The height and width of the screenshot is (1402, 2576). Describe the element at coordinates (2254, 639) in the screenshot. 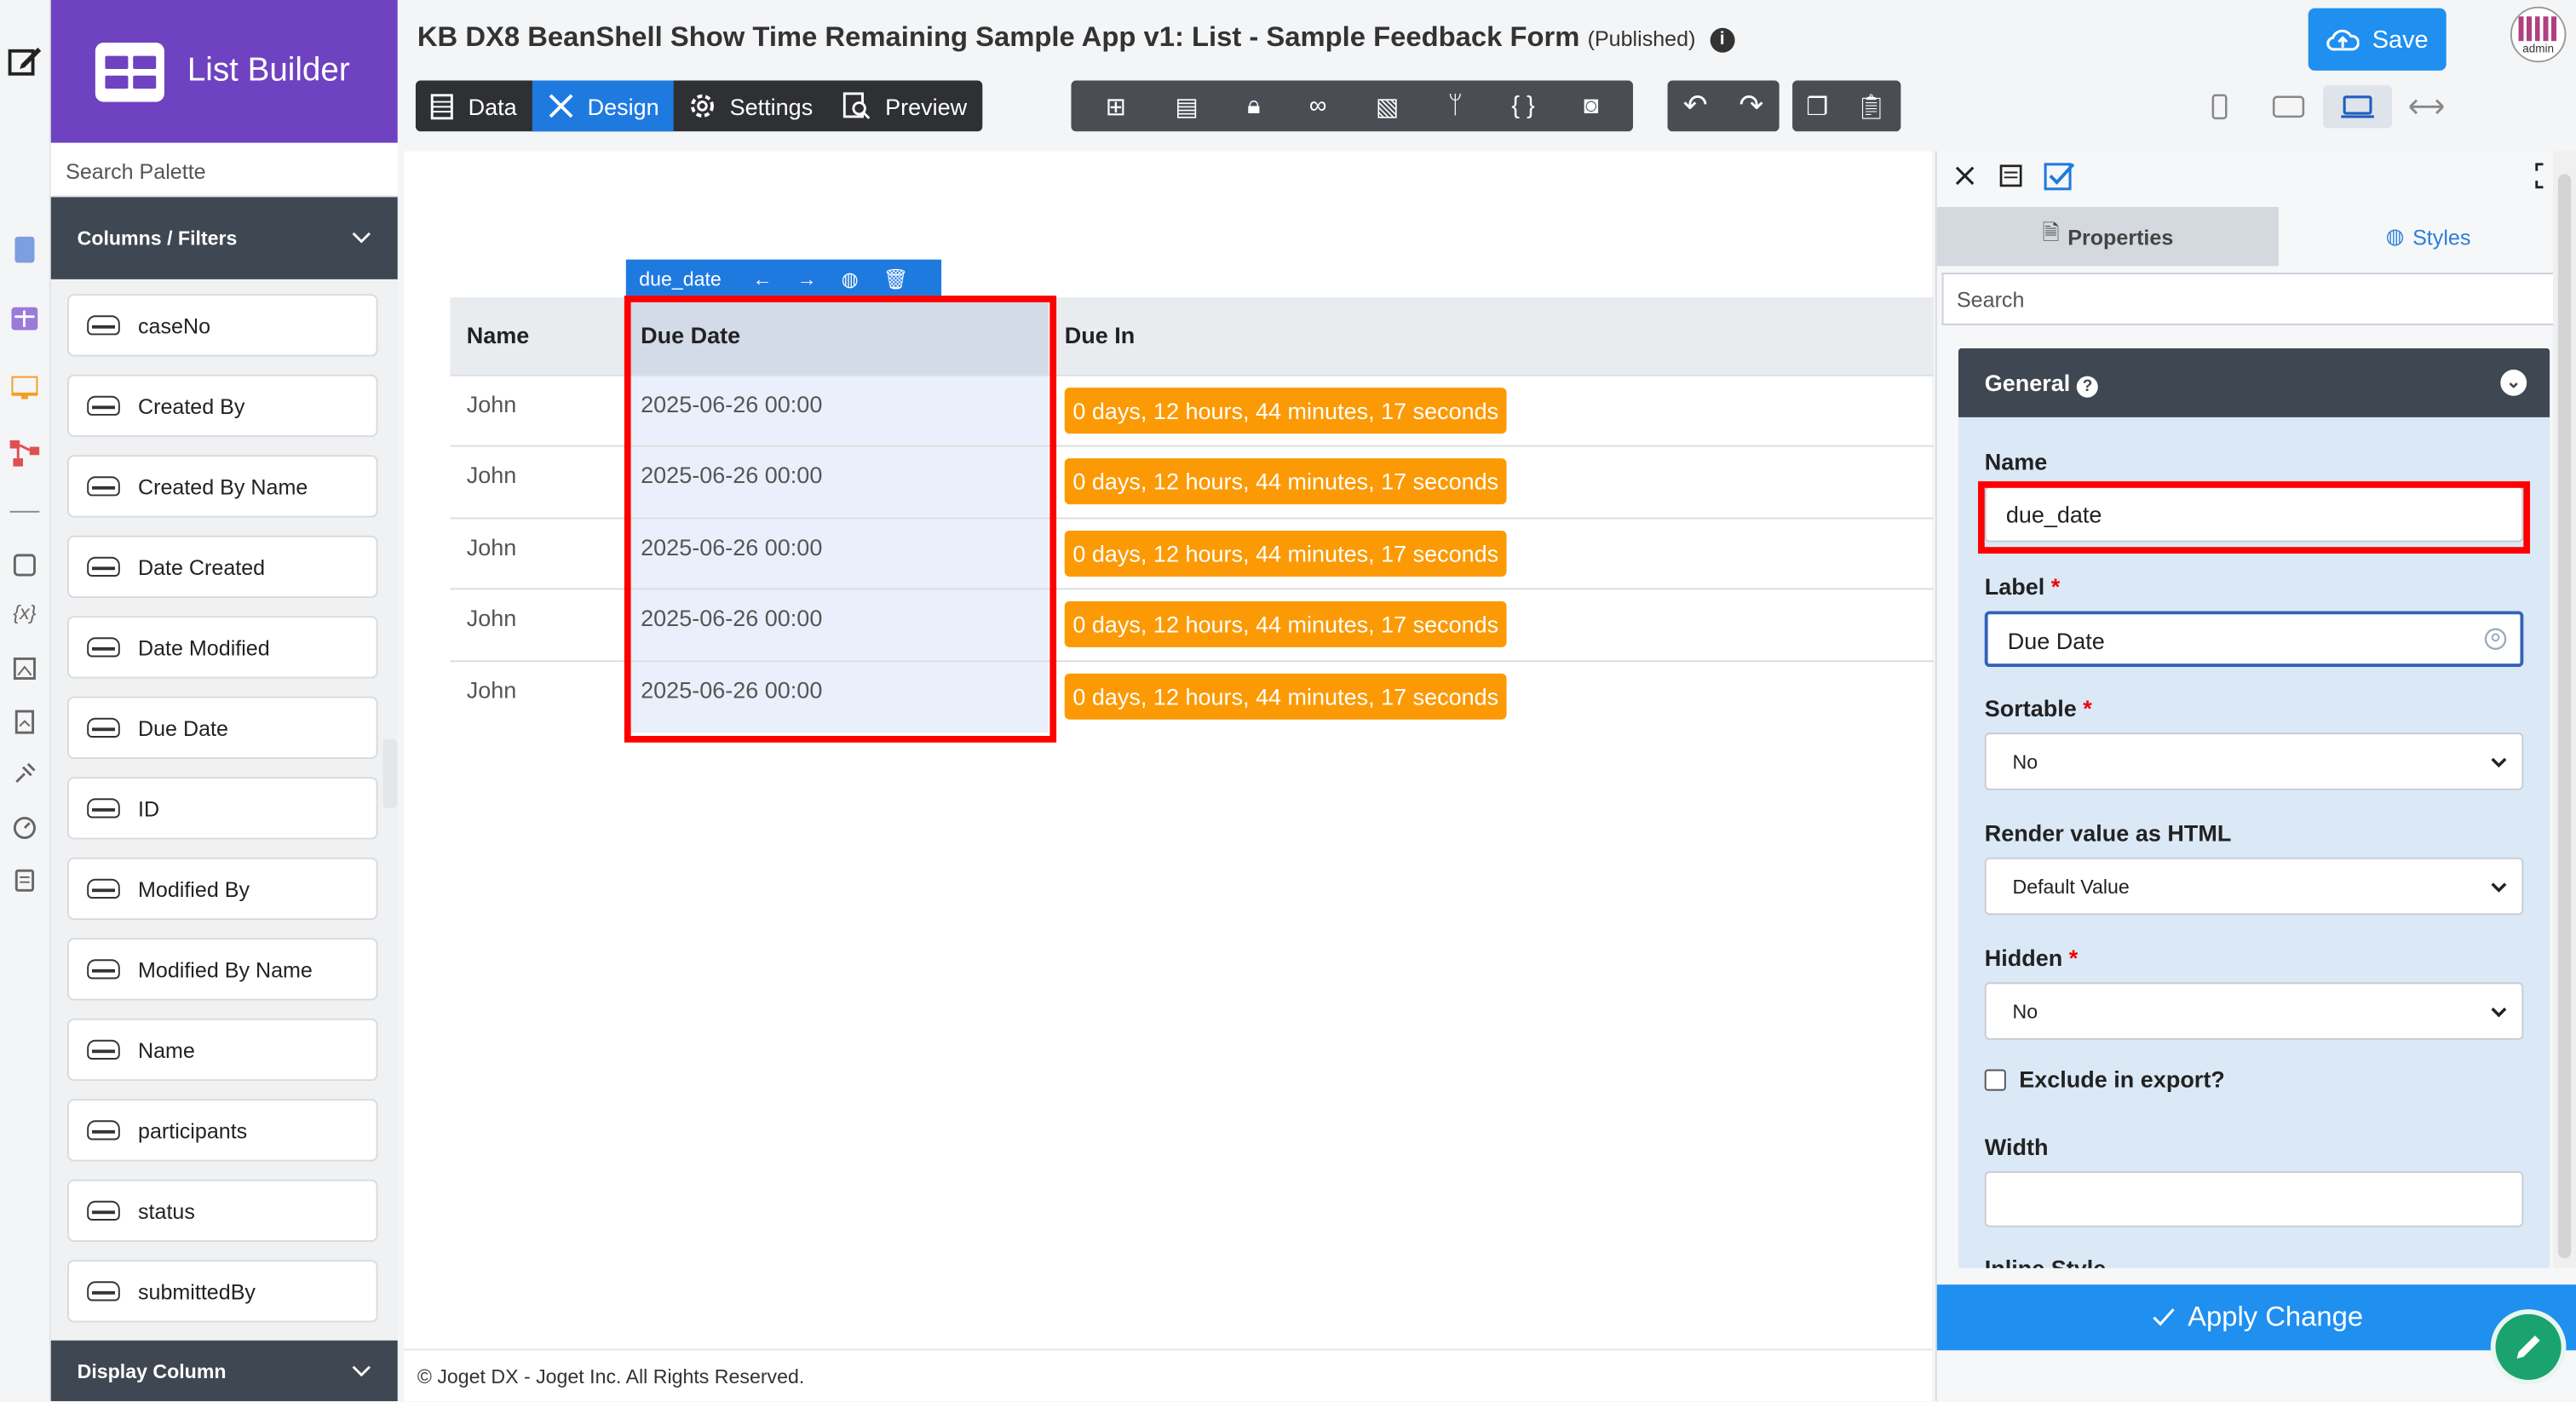

I see `label-field: Due Date` at that location.